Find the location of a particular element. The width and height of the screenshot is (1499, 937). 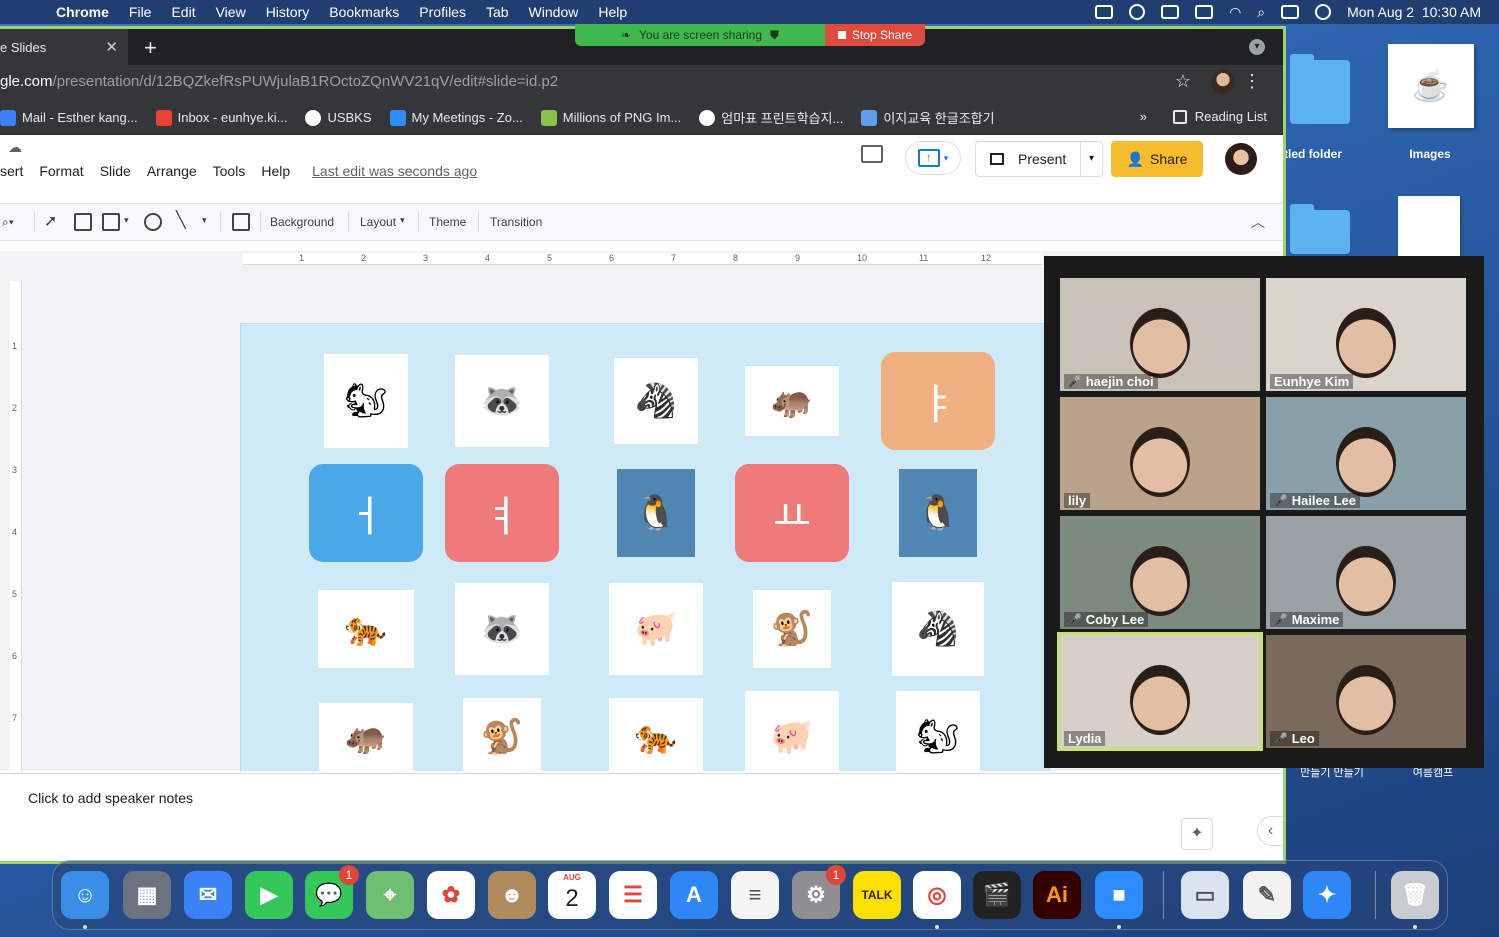

menu-profiles: Profiles is located at coordinates (442, 12).